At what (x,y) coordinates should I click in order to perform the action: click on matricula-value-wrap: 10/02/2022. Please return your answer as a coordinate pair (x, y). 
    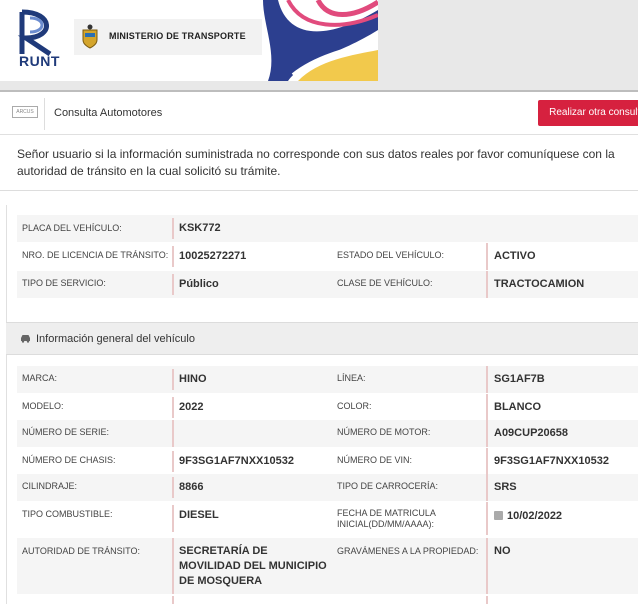
    Looking at the image, I should click on (528, 516).